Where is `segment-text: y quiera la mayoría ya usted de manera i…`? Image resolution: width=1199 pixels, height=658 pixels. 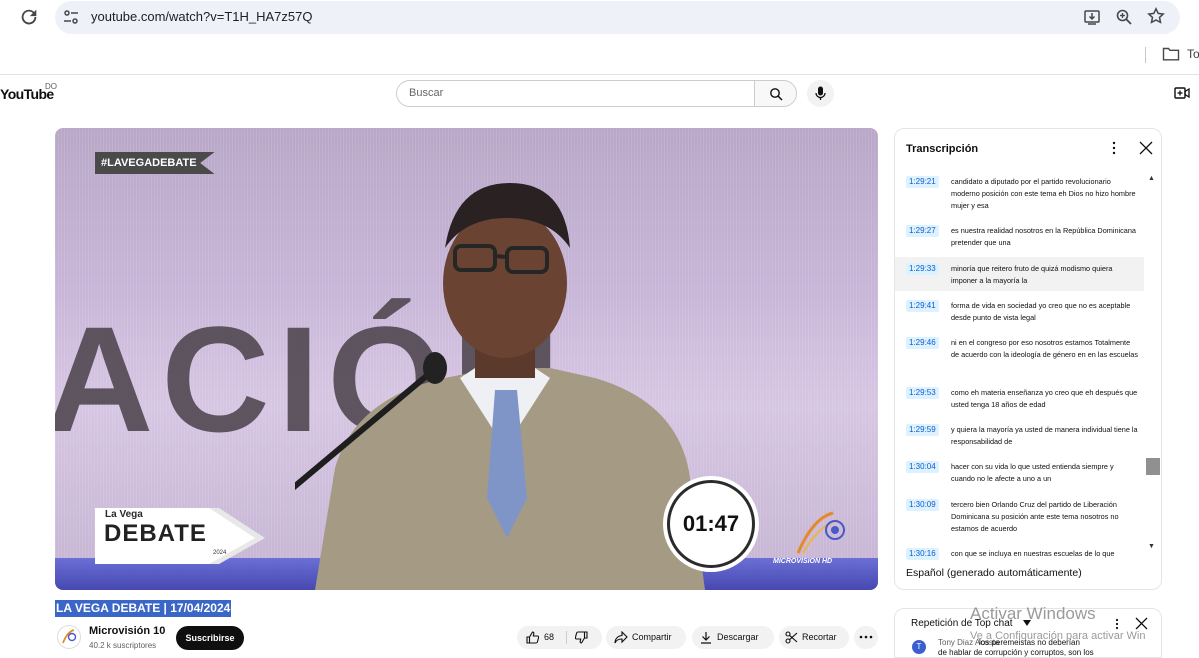 segment-text: y quiera la mayoría ya usted de manera i… is located at coordinates (1044, 435).